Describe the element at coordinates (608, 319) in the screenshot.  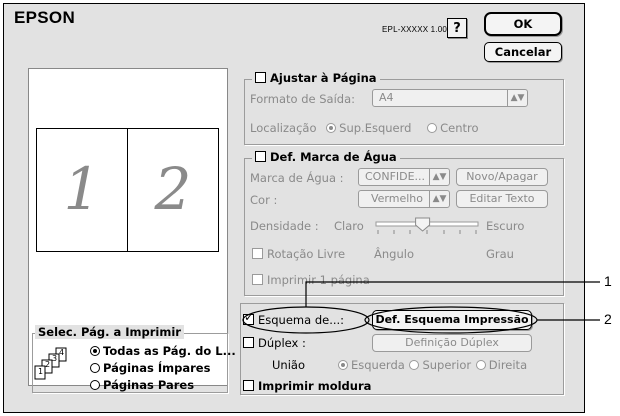
I see `callout-number-2: 2` at that location.